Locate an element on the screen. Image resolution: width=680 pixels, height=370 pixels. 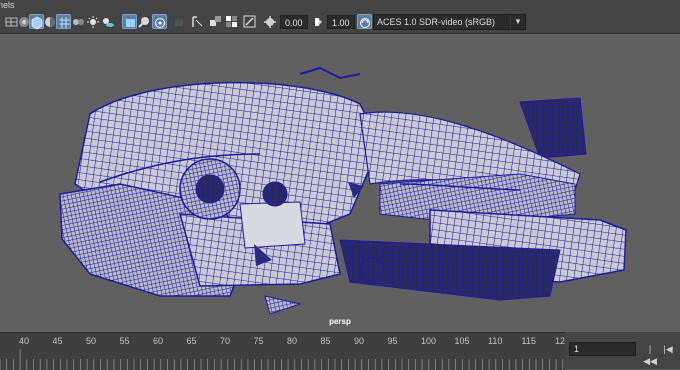
cube-shaded-icon is located at coordinates (36, 22).